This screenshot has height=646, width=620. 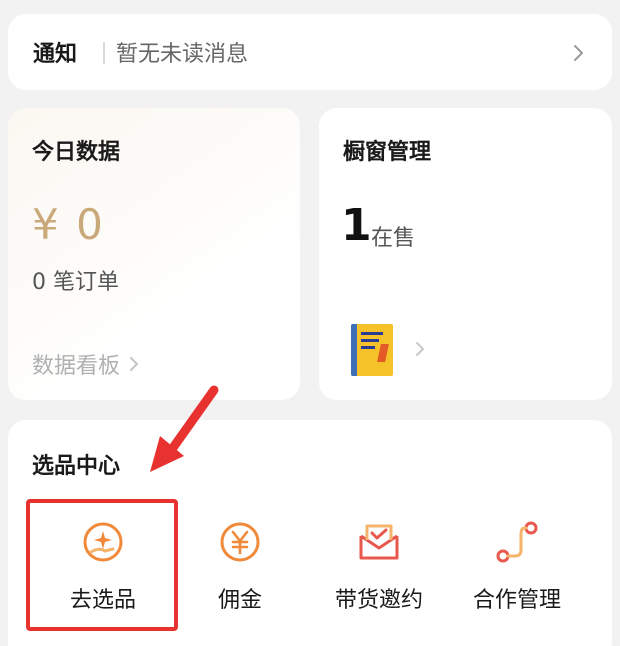 What do you see at coordinates (517, 542) in the screenshot?
I see `cooperation-path-icon` at bounding box center [517, 542].